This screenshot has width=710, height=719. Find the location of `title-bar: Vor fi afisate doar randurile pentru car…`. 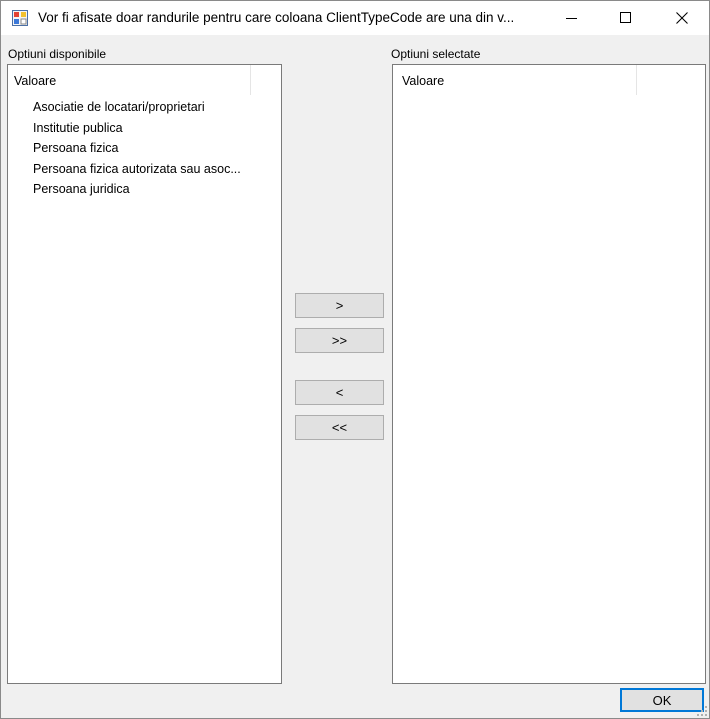

title-bar: Vor fi afisate doar randurile pentru car… is located at coordinates (355, 18).